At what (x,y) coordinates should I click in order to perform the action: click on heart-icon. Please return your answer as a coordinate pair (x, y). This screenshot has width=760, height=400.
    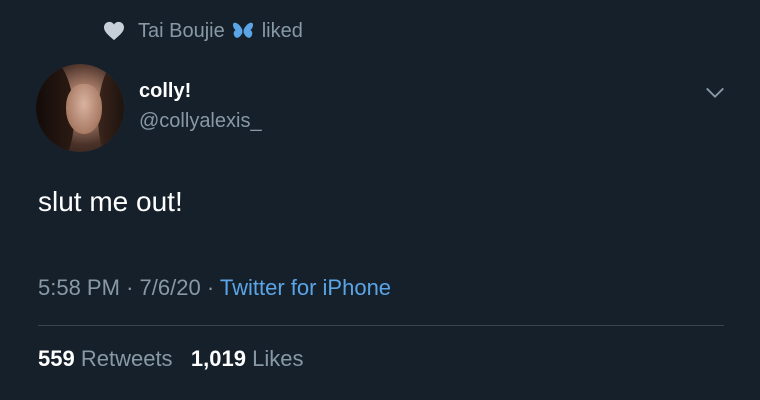
    Looking at the image, I should click on (114, 31).